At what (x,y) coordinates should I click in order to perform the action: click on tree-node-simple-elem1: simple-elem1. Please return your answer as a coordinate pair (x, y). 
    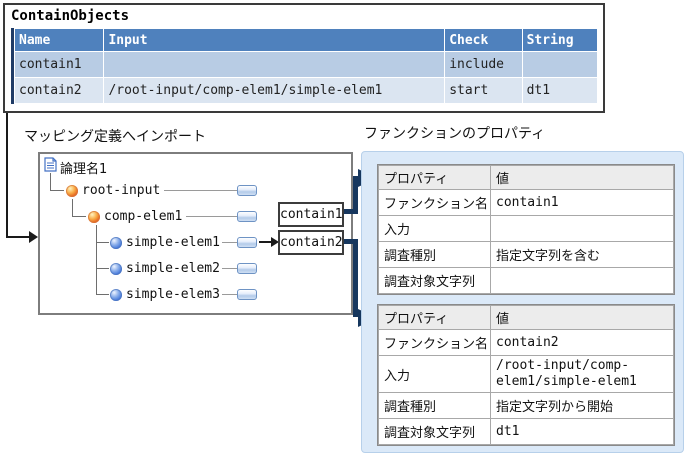
    Looking at the image, I should click on (173, 242).